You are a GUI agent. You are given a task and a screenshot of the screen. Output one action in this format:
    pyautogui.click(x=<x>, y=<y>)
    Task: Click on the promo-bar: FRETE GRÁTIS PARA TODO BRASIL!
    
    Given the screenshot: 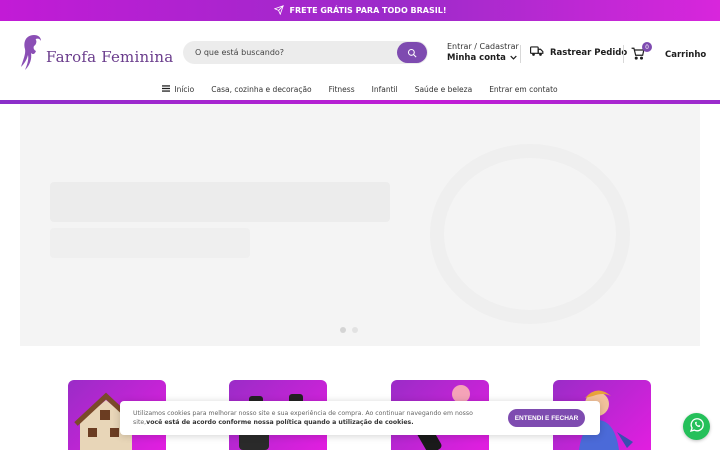 What is the action you would take?
    pyautogui.click(x=360, y=10)
    